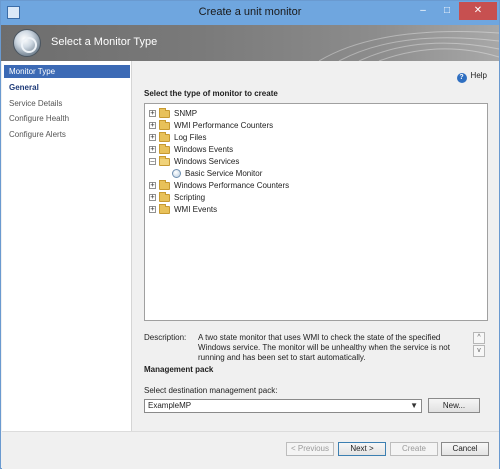 This screenshot has width=500, height=469. Describe the element at coordinates (190, 137) in the screenshot. I see `tree-item-label: Log Files` at that location.